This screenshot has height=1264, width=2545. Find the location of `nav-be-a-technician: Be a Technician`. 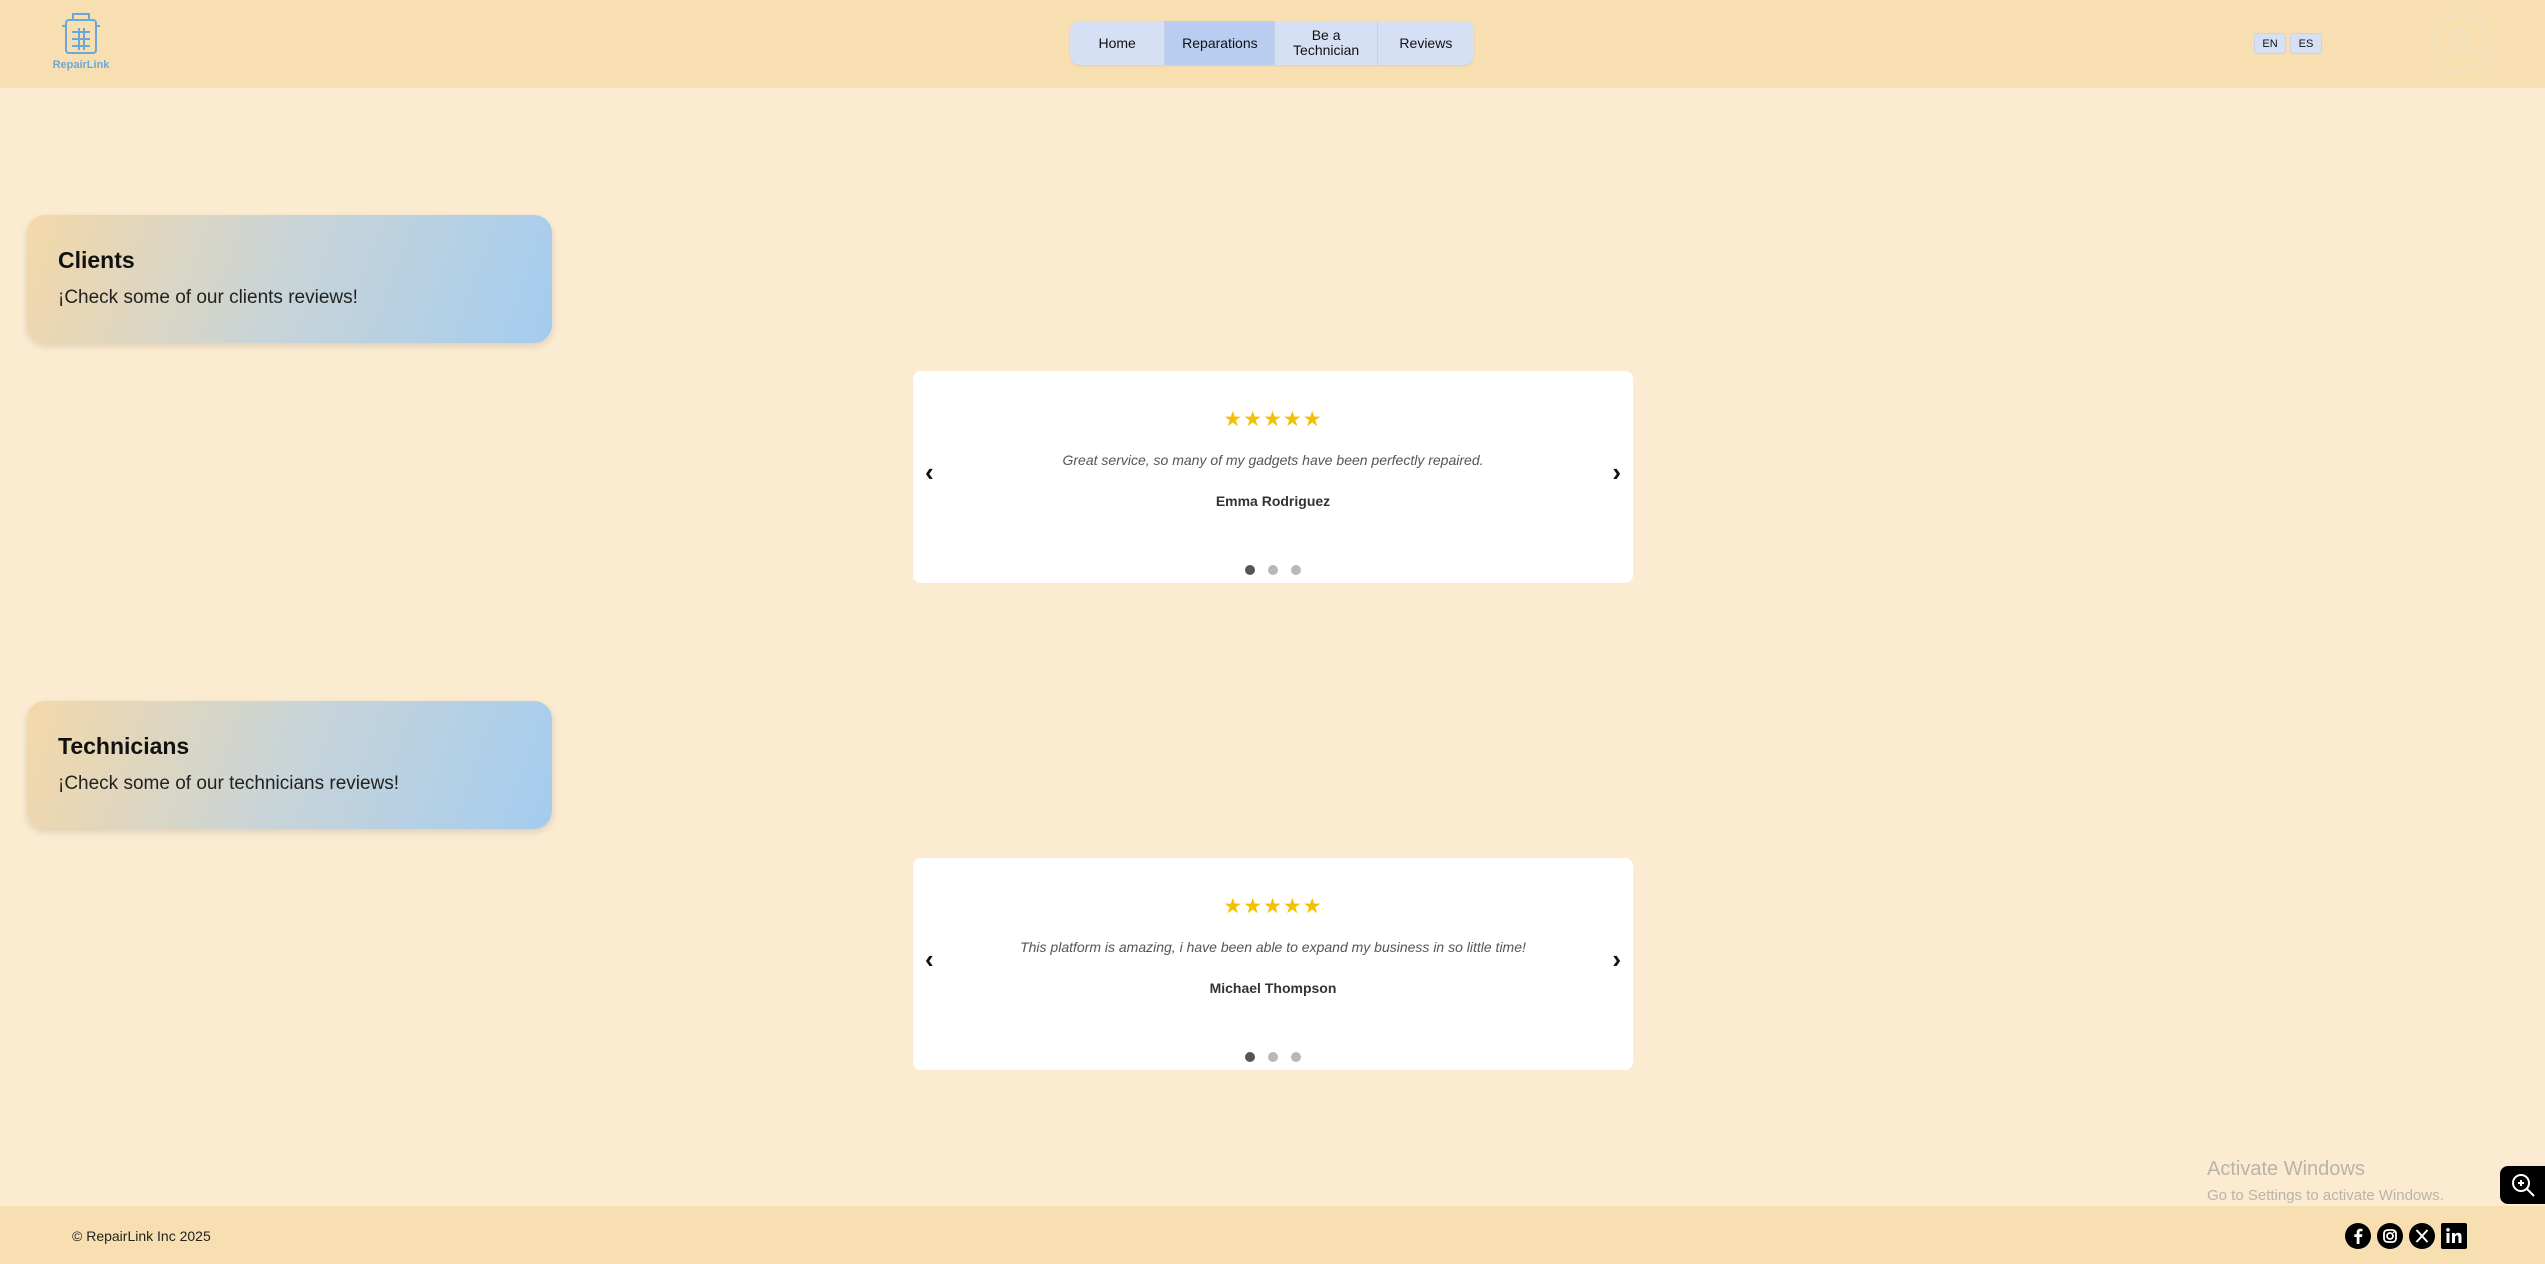

nav-be-a-technician: Be a Technician is located at coordinates (1326, 43).